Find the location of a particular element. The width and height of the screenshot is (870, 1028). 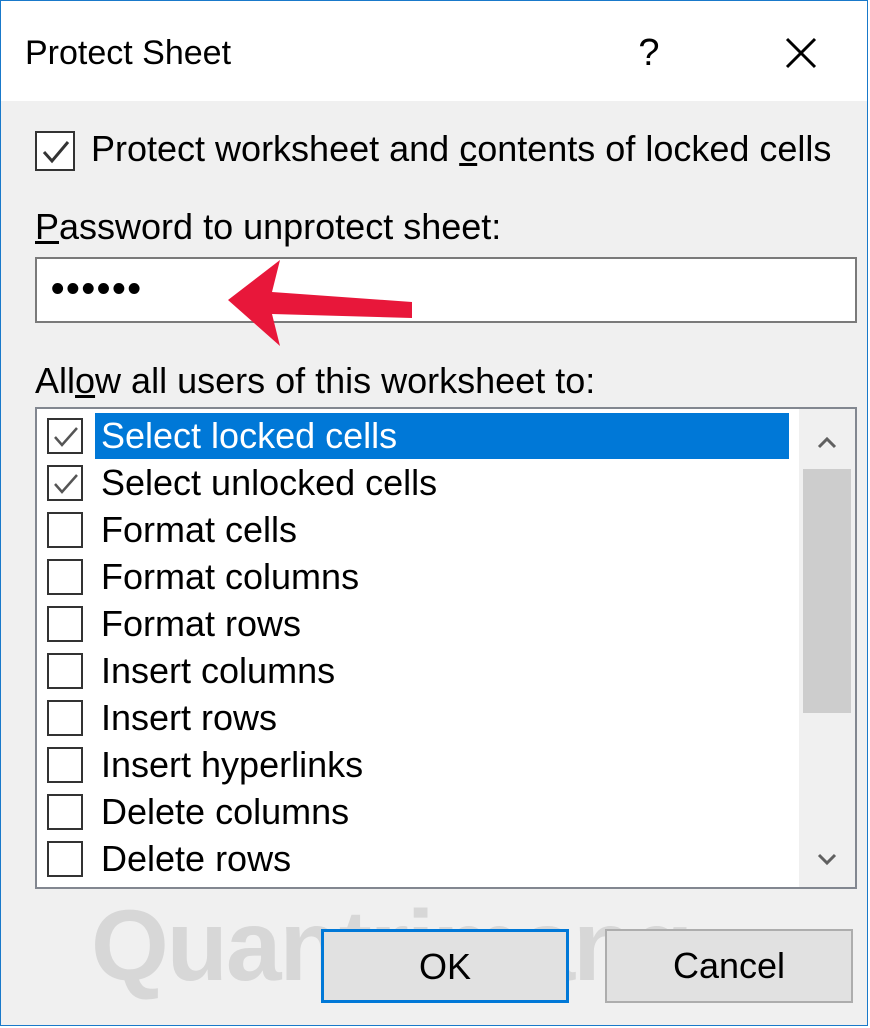

list-item: Select locked cells is located at coordinates (419, 436).